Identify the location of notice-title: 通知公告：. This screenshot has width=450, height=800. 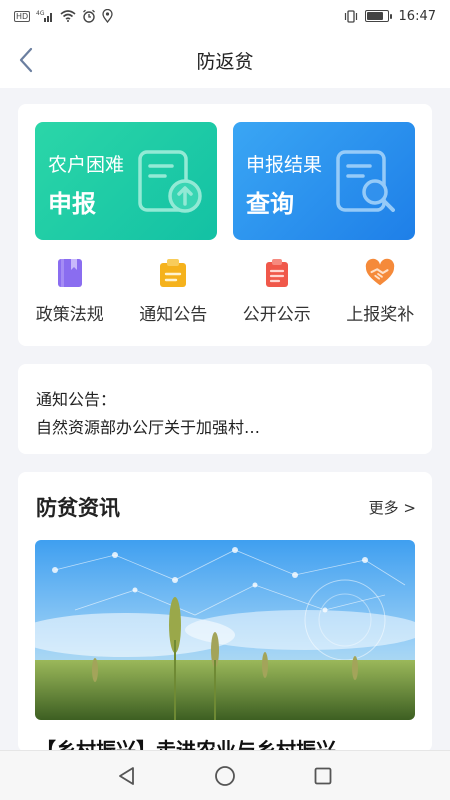
(76, 399).